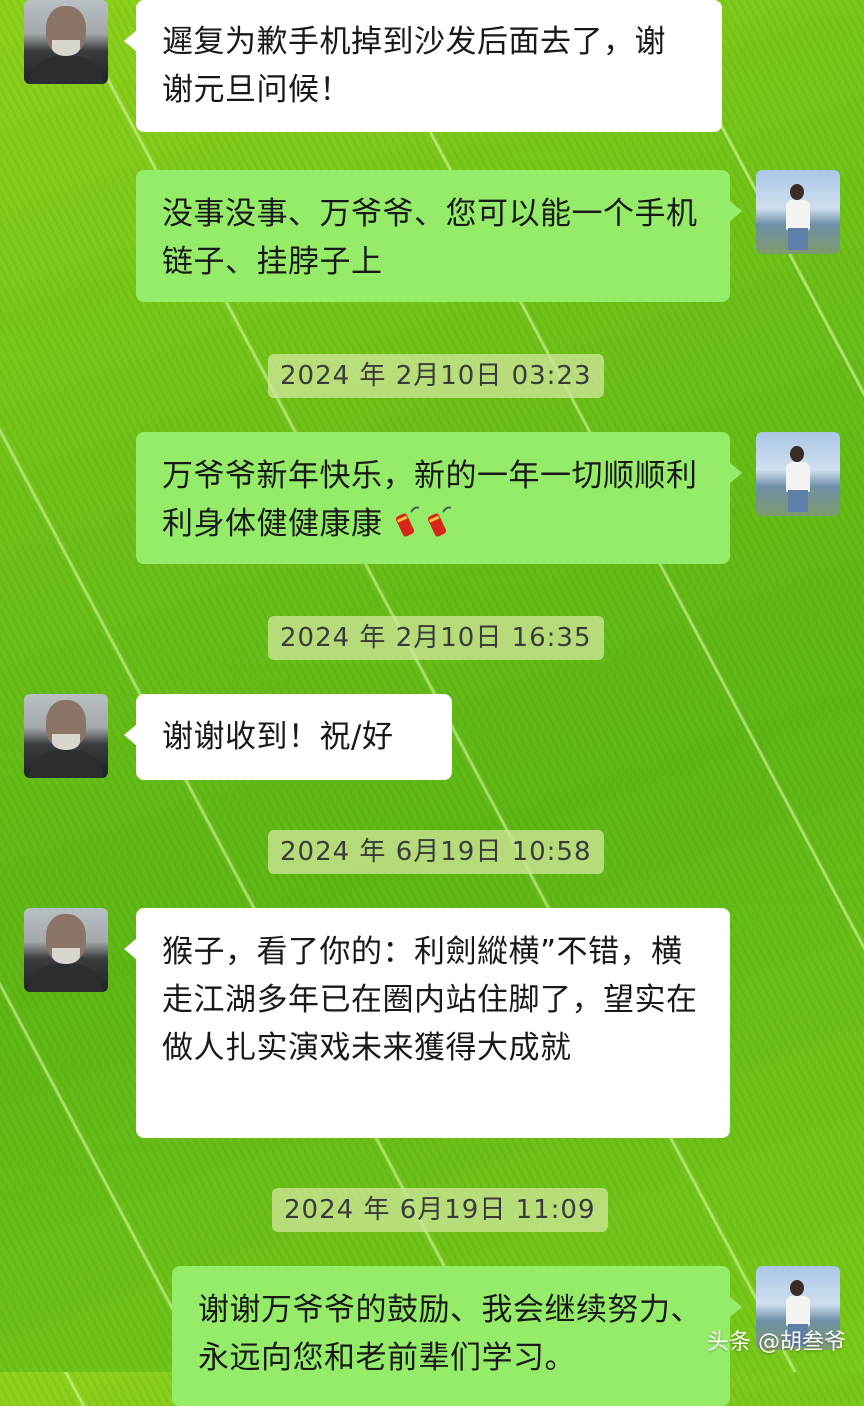 This screenshot has width=864, height=1406. Describe the element at coordinates (430, 238) in the screenshot. I see `message-text: 没事没事、万爷爷、您可以能一个手机链子、挂脖子上` at that location.